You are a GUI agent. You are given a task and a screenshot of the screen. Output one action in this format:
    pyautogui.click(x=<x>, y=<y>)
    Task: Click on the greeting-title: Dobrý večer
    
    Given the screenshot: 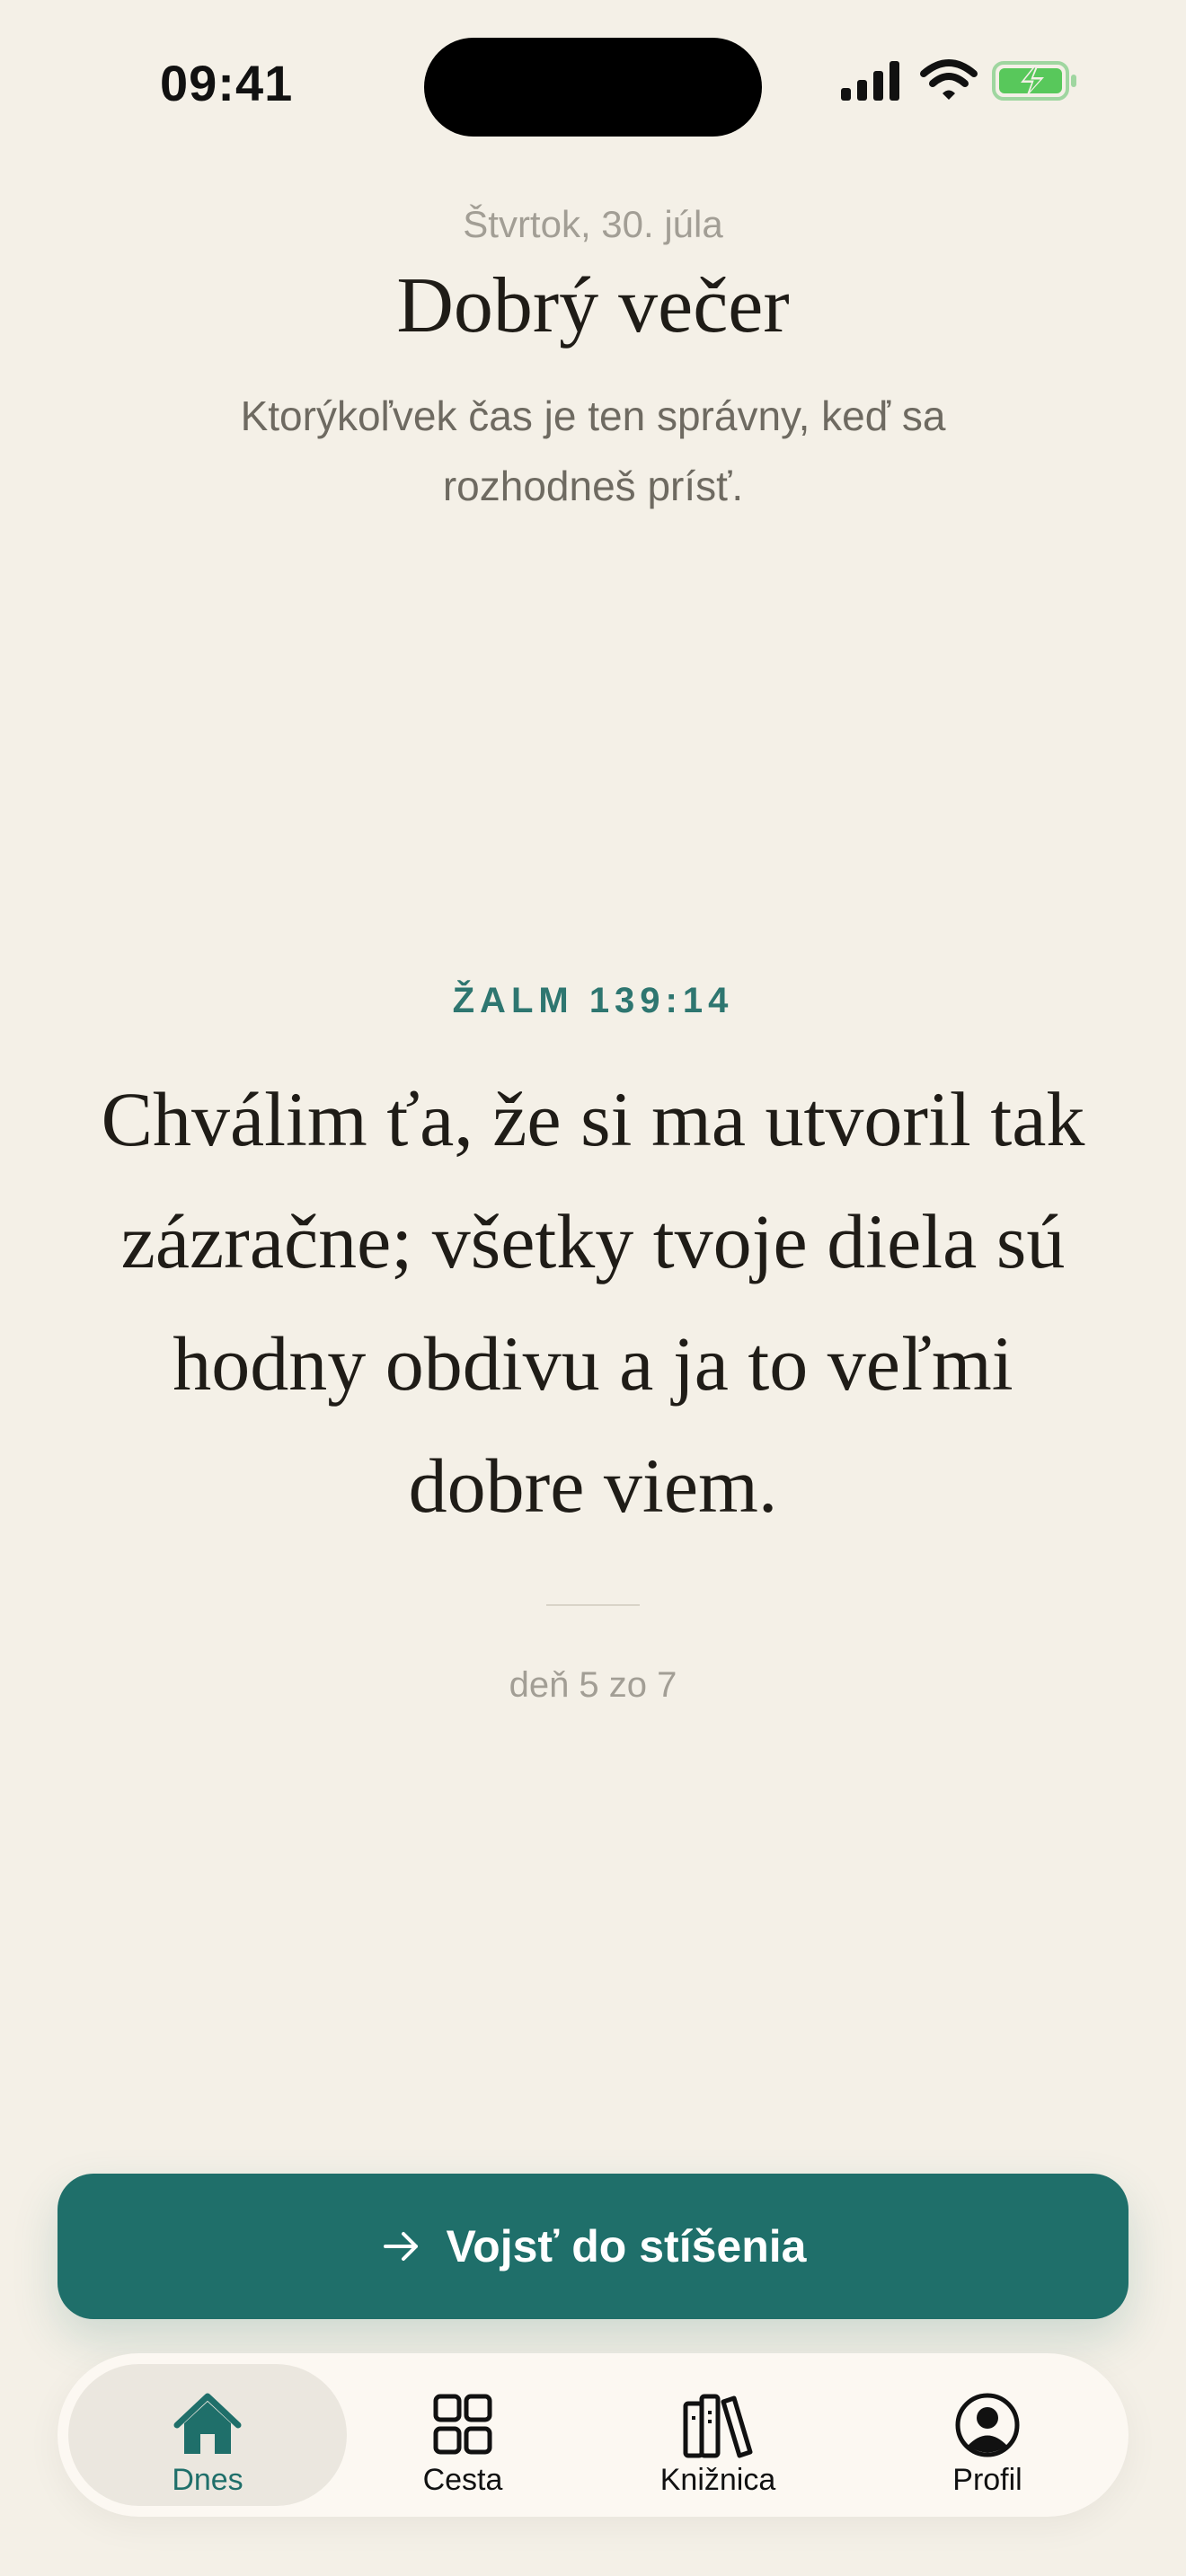 What is the action you would take?
    pyautogui.click(x=593, y=305)
    